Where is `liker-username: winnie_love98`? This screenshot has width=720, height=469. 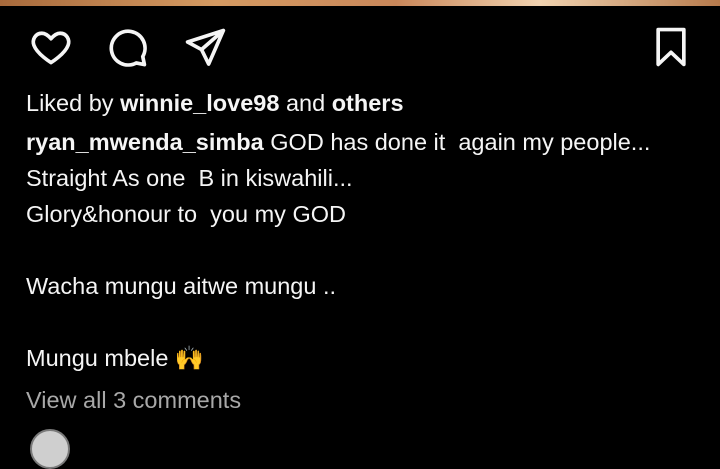 liker-username: winnie_love98 is located at coordinates (199, 103).